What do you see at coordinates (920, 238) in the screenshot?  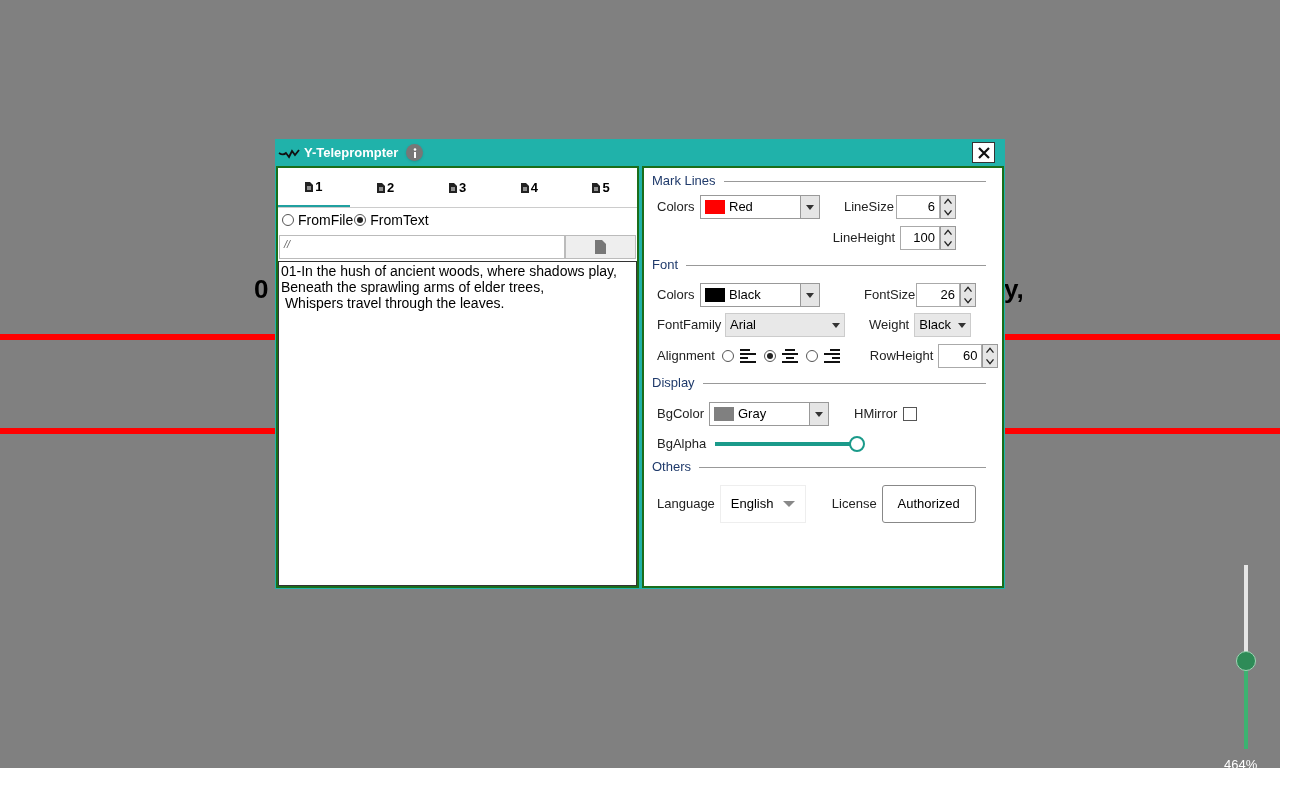 I see `number-field: 100` at bounding box center [920, 238].